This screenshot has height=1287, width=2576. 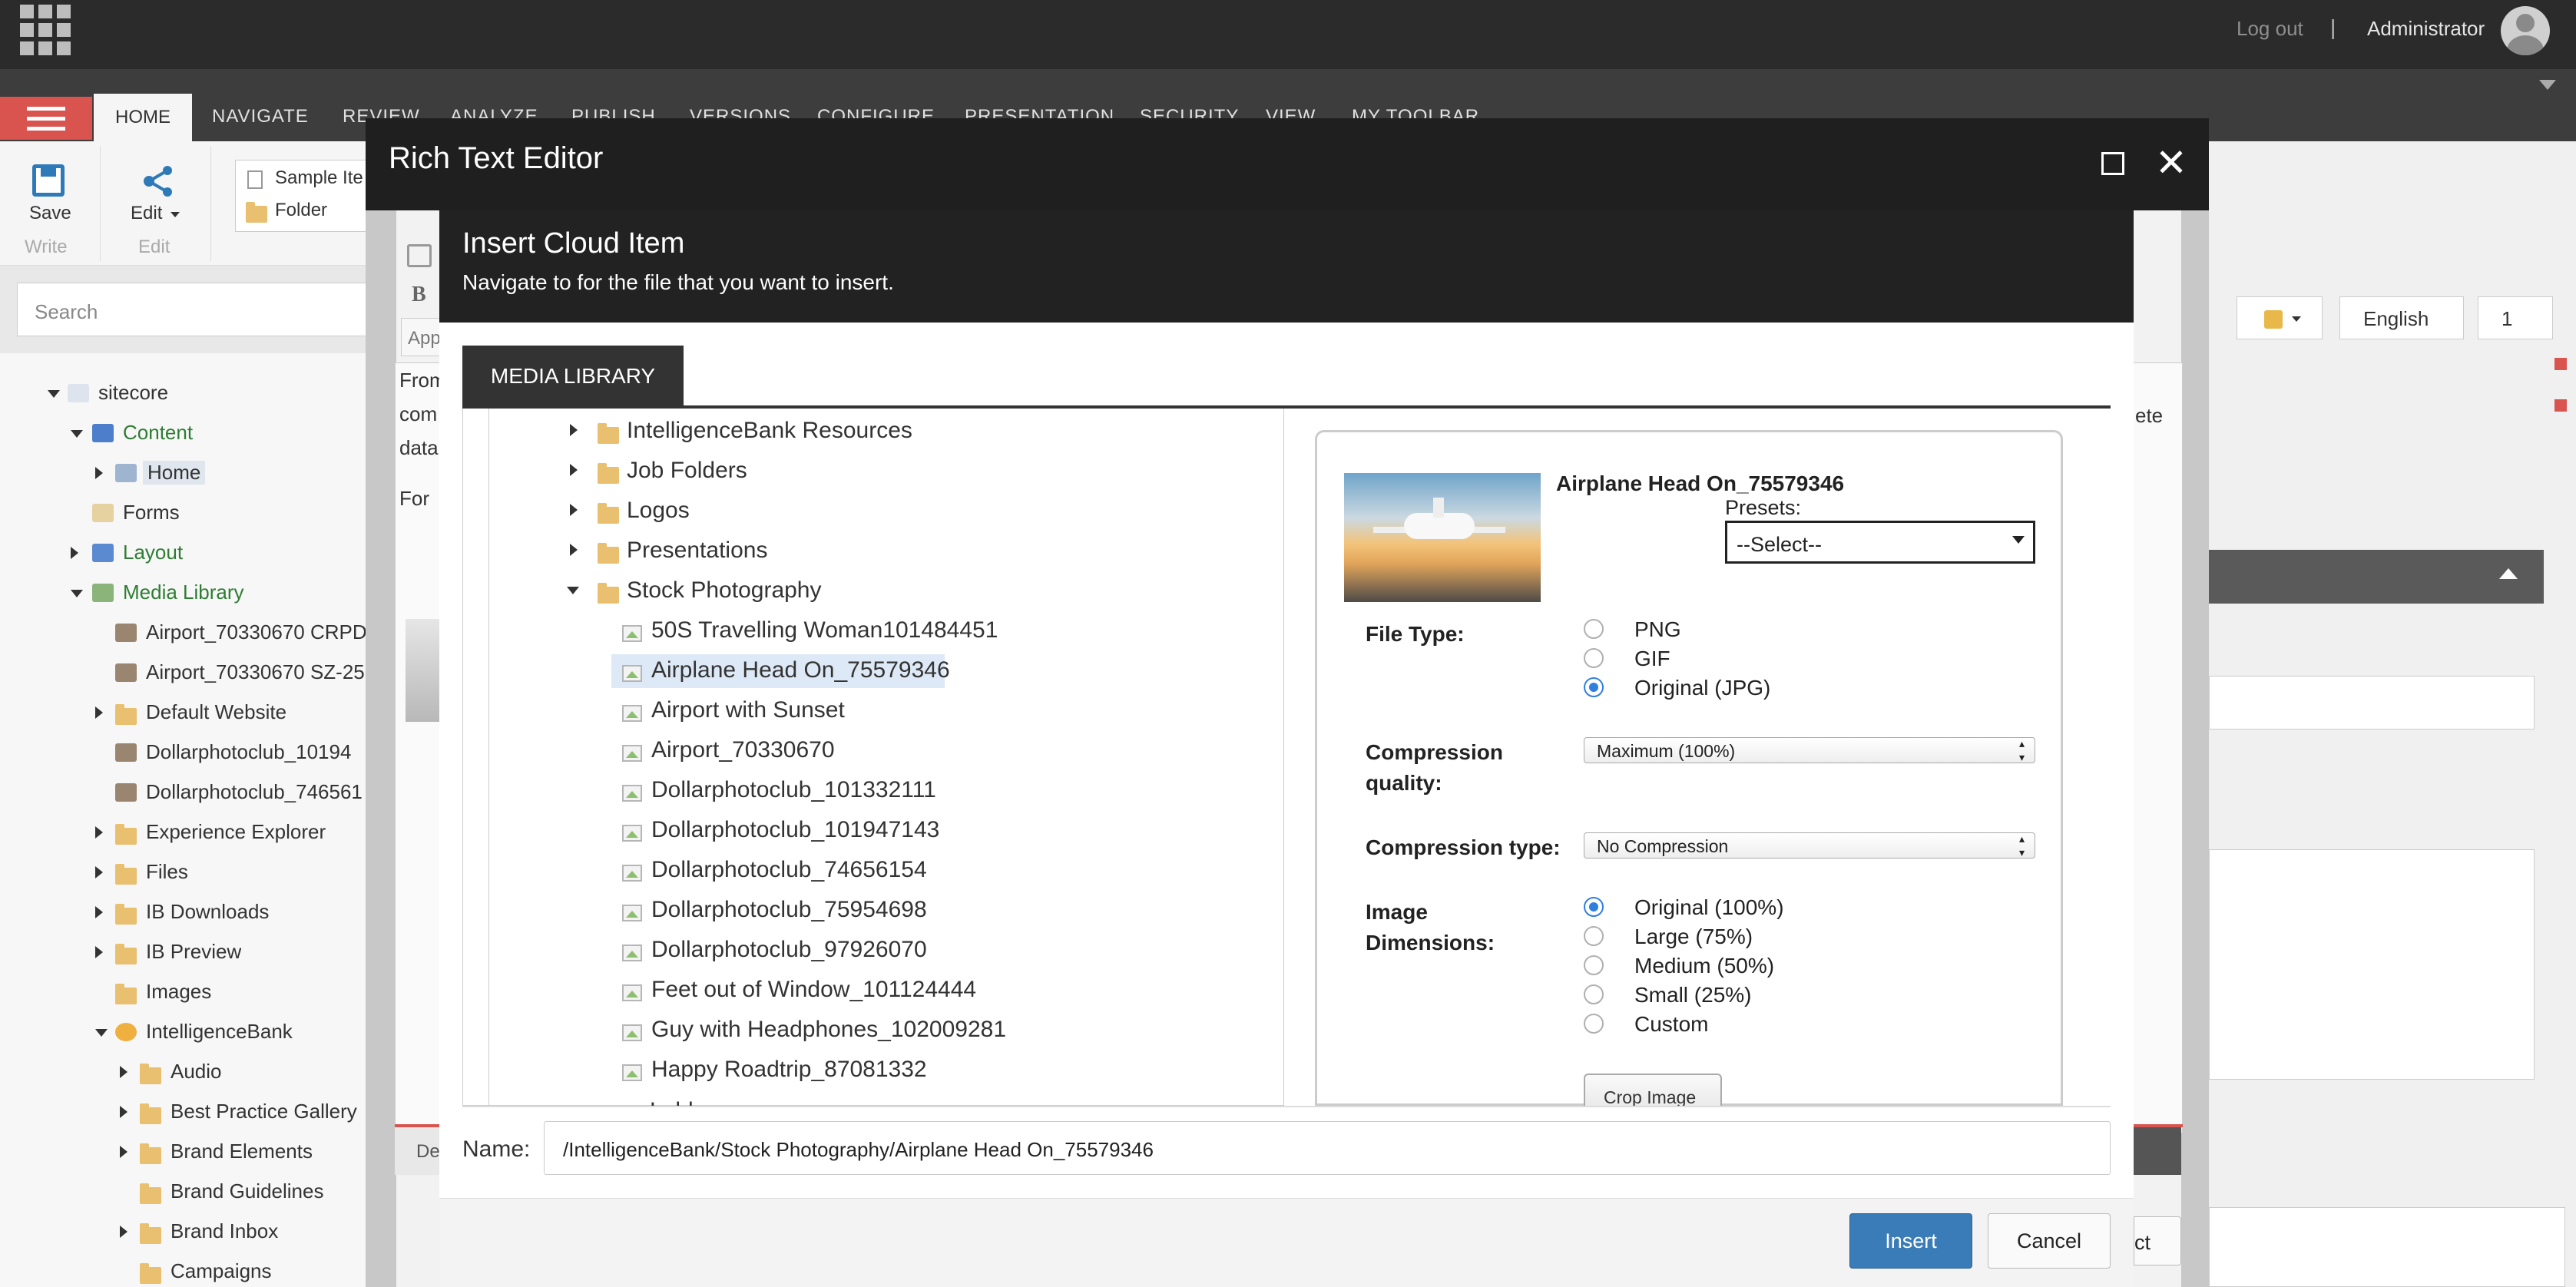 I want to click on media-tree-item: Stock Photography, so click(x=724, y=590).